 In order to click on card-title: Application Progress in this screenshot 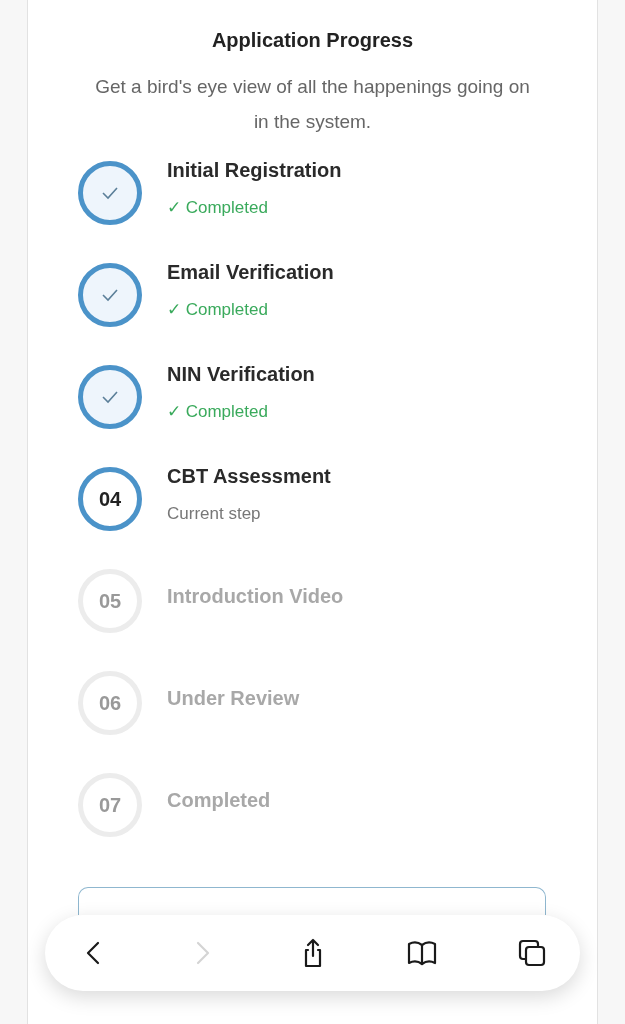, I will do `click(312, 40)`.